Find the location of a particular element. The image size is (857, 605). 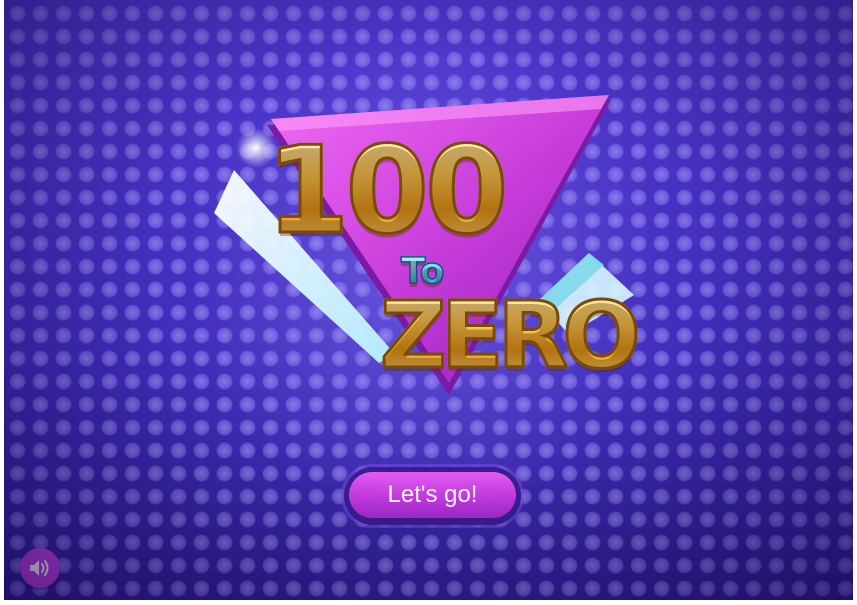

lets-go-button: Let's go! is located at coordinates (432, 495).